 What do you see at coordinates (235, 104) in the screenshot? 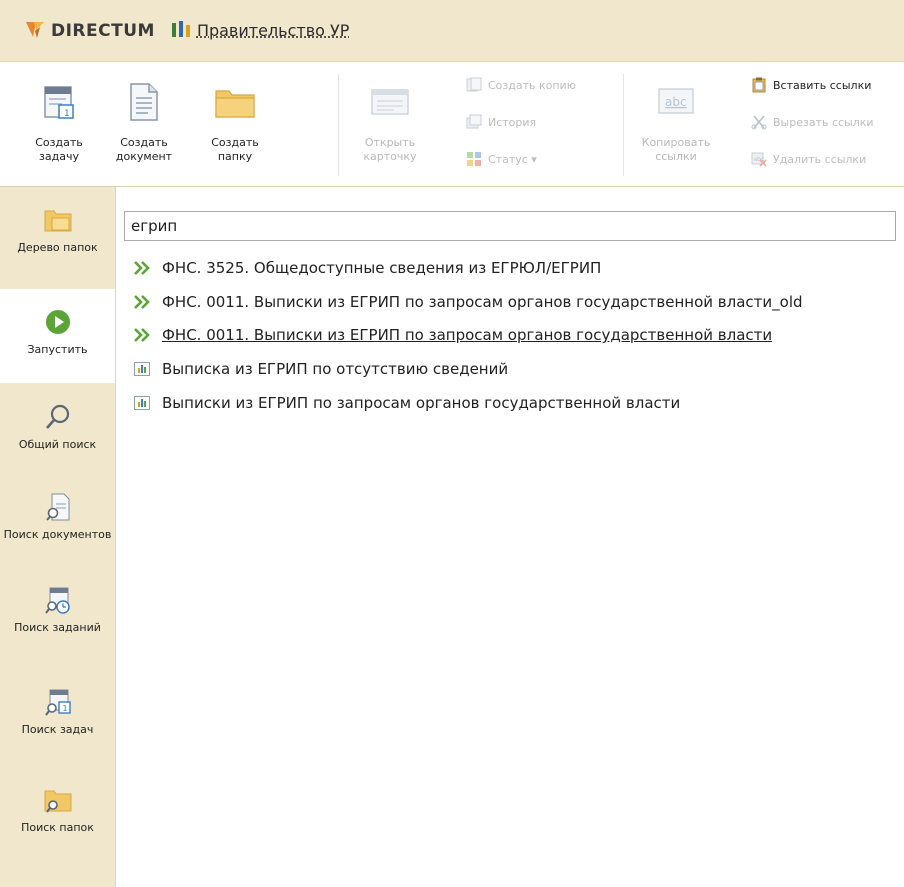
I see `folder-icon` at bounding box center [235, 104].